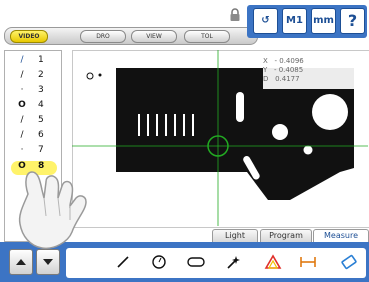  Describe the element at coordinates (235, 15) in the screenshot. I see `lock-icon` at that location.